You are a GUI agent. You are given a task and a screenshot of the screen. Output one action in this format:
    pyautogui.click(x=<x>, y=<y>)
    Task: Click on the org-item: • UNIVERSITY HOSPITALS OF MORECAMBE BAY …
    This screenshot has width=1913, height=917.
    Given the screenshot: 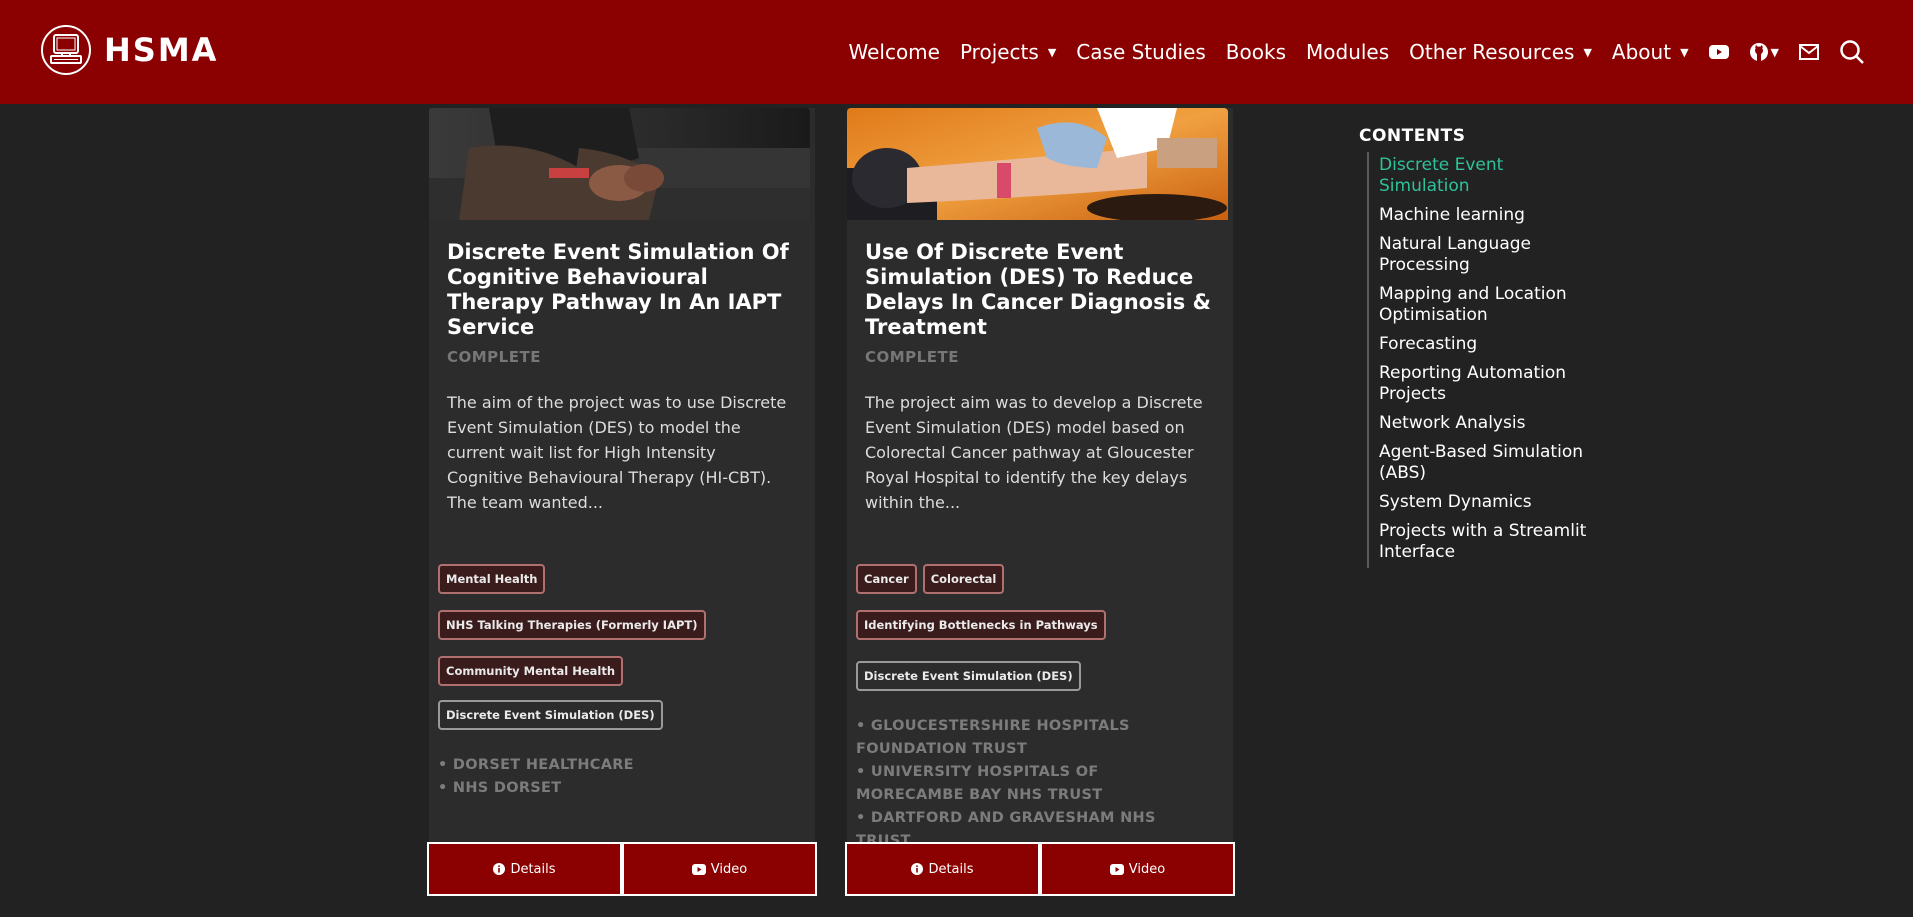 What is the action you would take?
    pyautogui.click(x=979, y=783)
    